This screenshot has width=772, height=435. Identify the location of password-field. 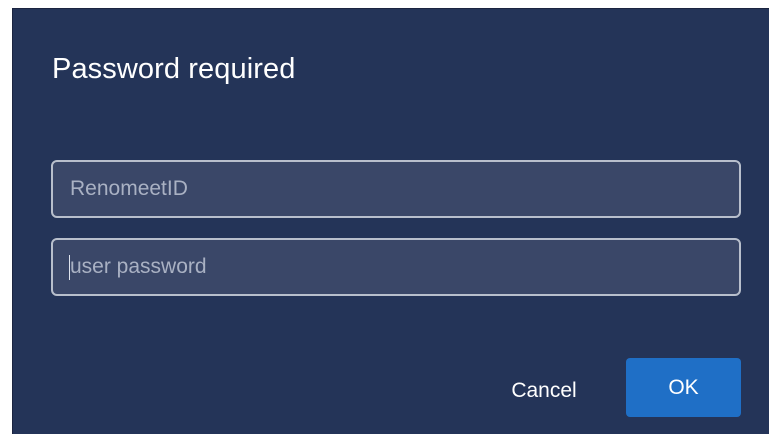
(396, 267).